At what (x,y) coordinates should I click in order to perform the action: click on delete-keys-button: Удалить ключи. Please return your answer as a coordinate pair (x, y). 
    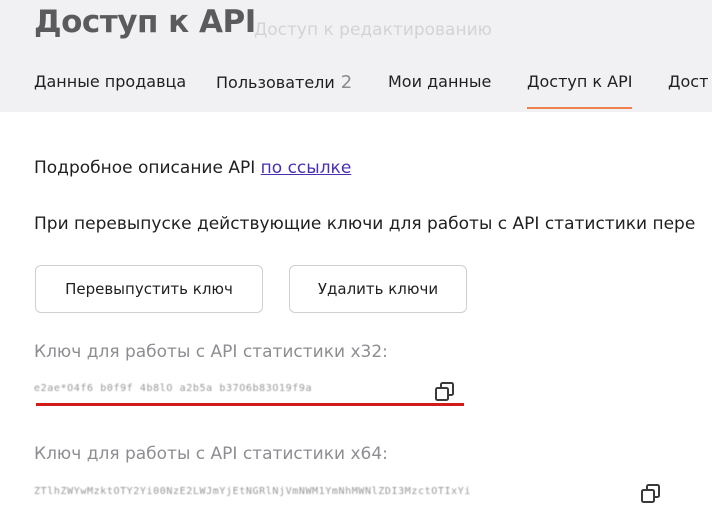
    Looking at the image, I should click on (378, 289).